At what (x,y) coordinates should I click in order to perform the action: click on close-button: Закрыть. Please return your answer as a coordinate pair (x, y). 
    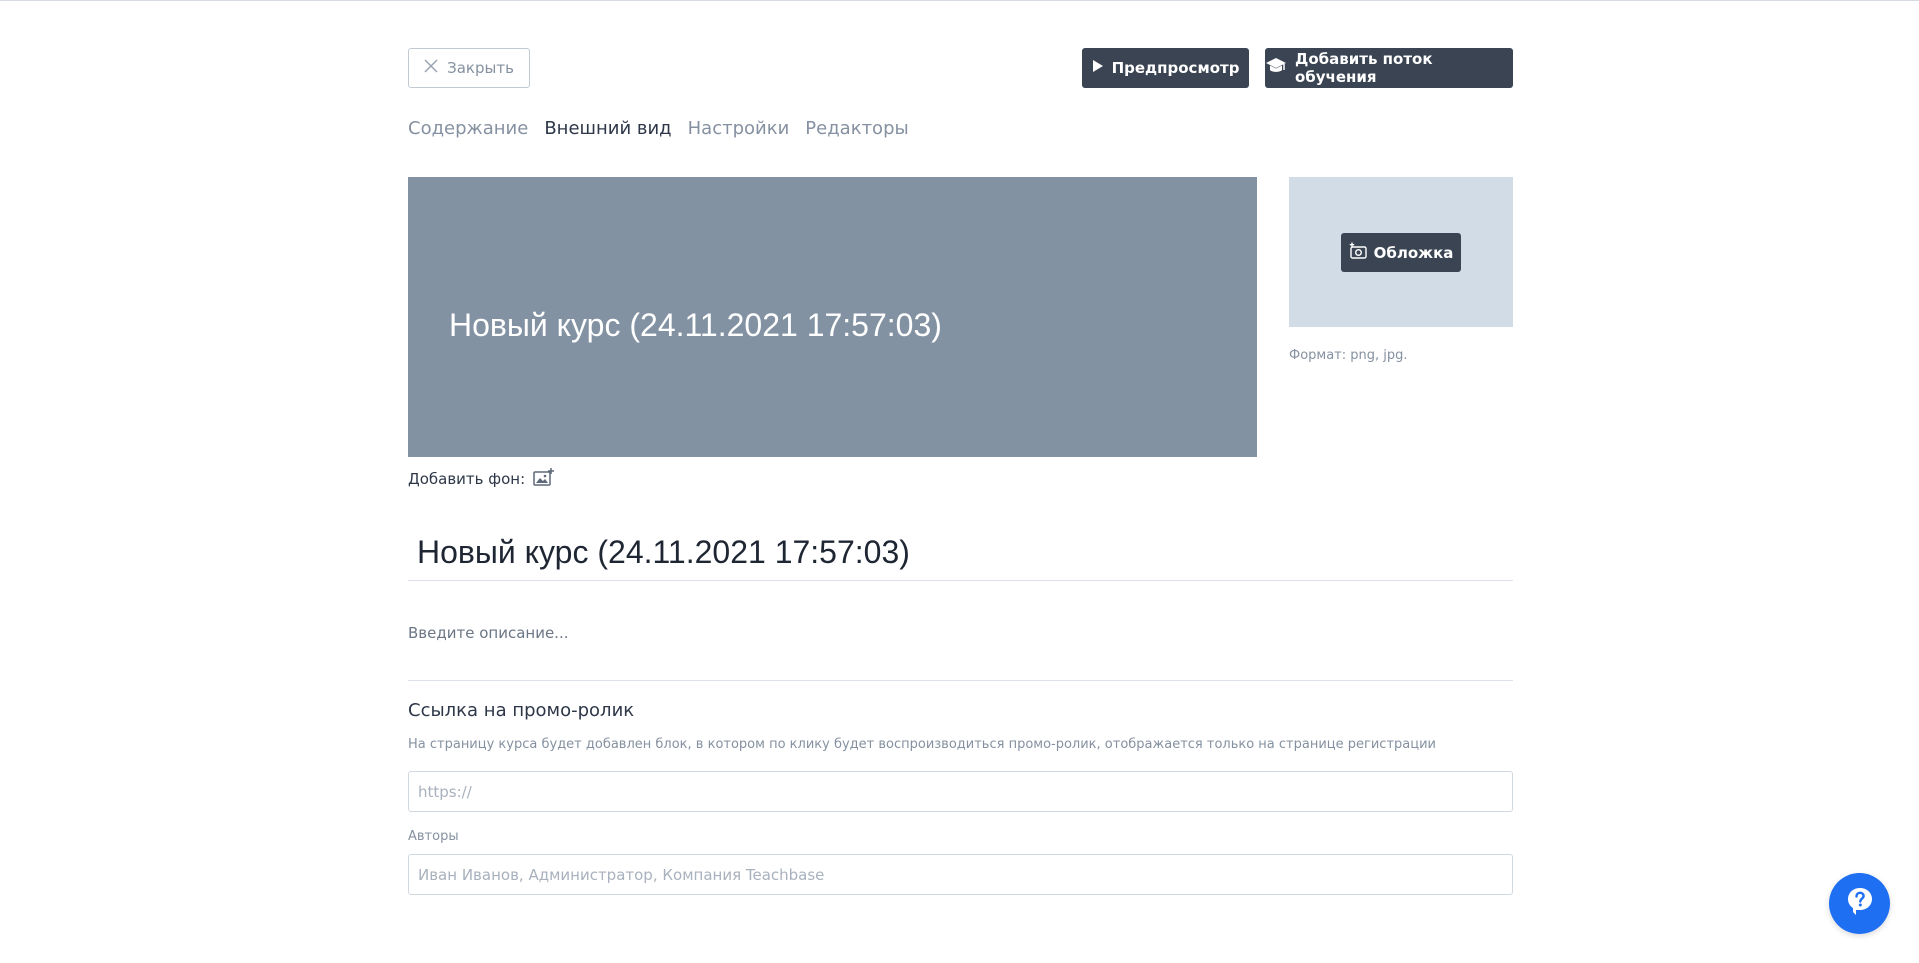
    Looking at the image, I should click on (469, 68).